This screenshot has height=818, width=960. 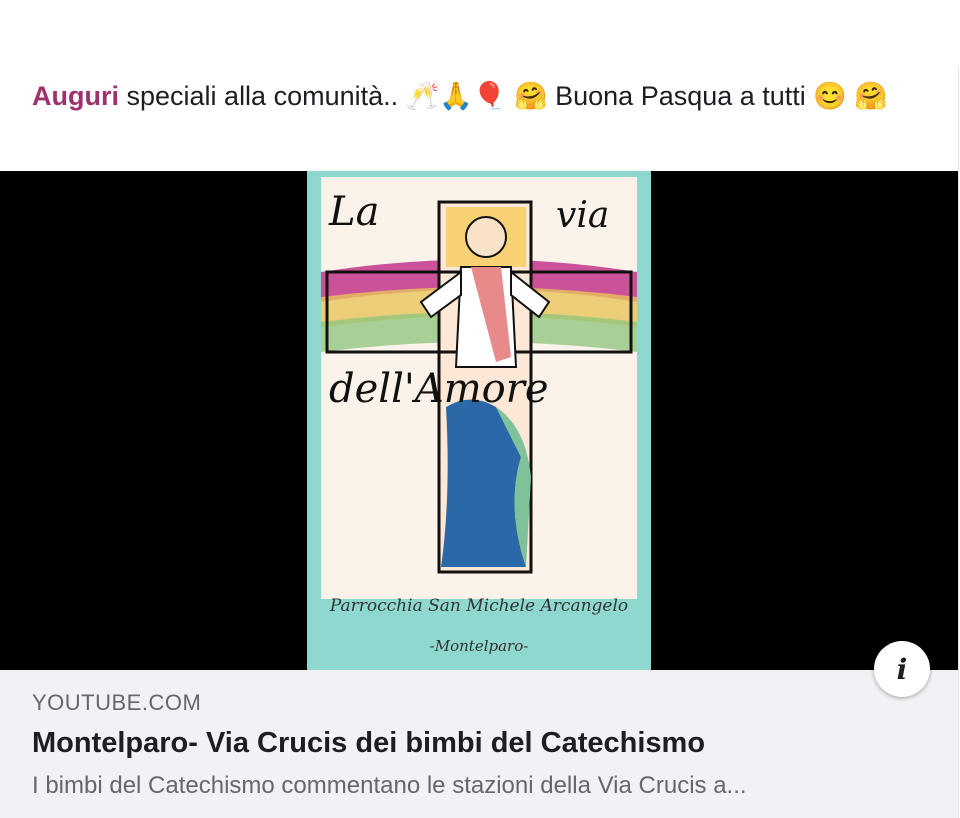 What do you see at coordinates (479, 646) in the screenshot?
I see `poster-caption-town: -Montelparo-` at bounding box center [479, 646].